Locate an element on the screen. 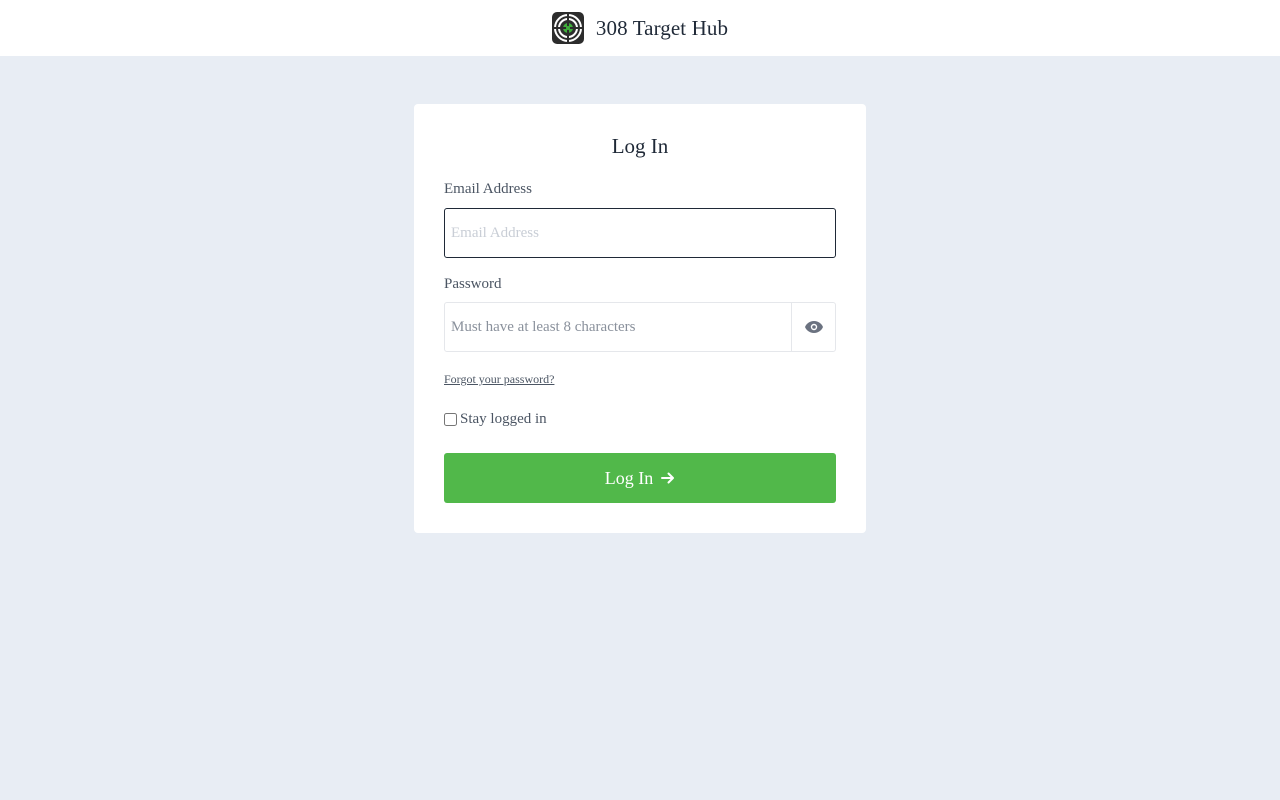  show-password-button is located at coordinates (813, 327).